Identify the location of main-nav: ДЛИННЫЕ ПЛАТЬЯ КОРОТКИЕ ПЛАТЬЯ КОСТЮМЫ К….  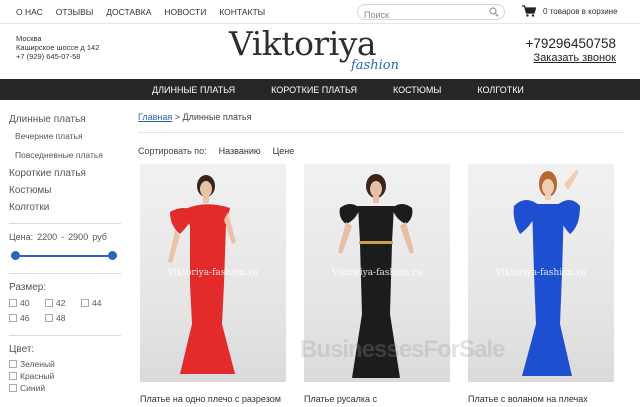
(320, 89).